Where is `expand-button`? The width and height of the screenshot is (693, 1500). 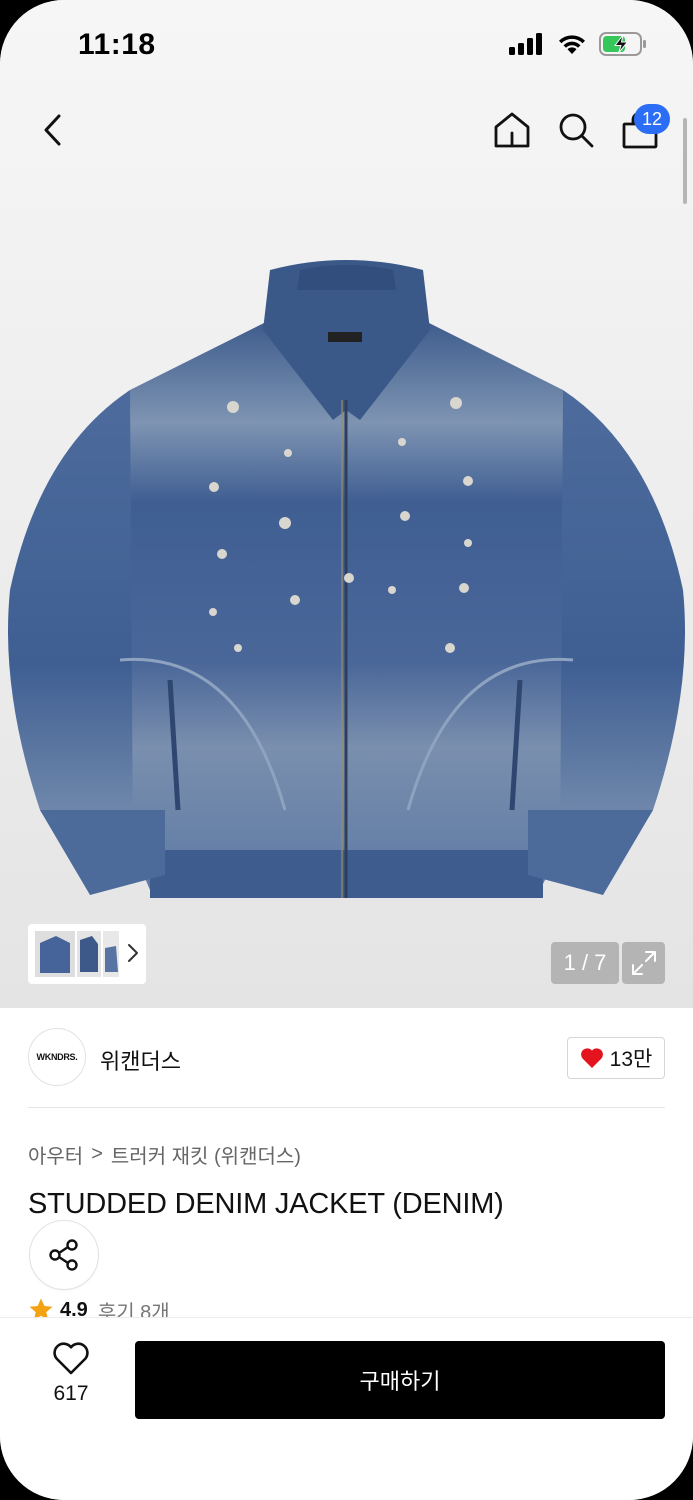
expand-button is located at coordinates (643, 963).